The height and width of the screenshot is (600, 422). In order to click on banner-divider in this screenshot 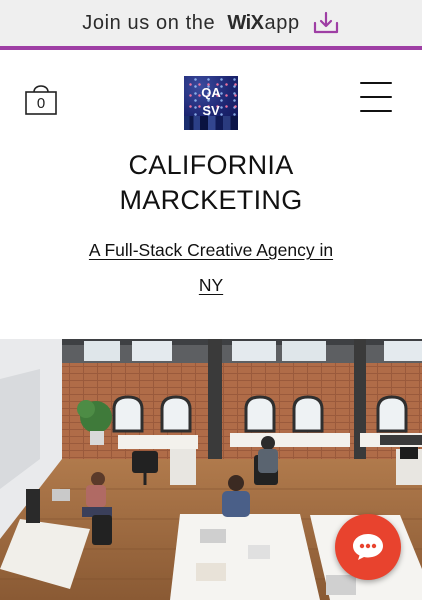, I will do `click(211, 48)`.